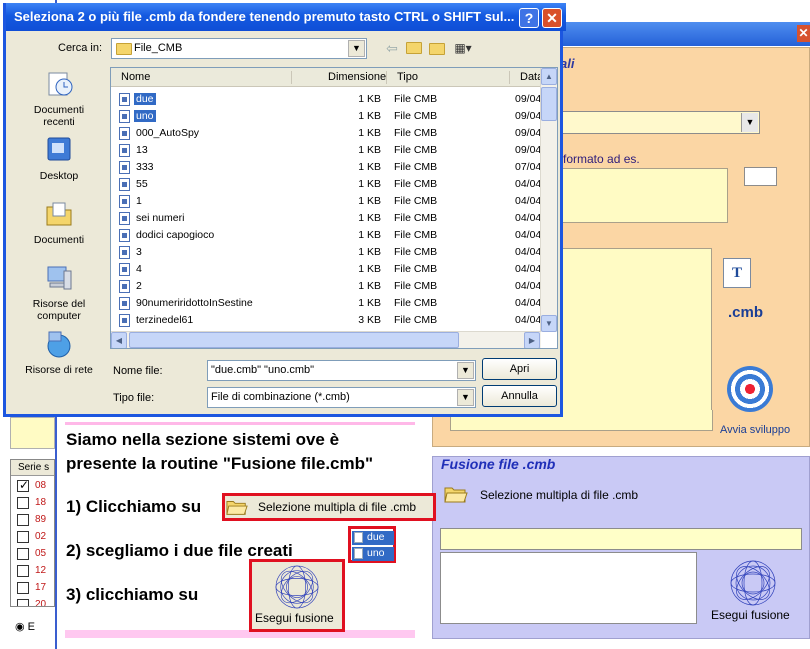 The image size is (810, 649). I want to click on vertical-scrollbar: ▲ ▼, so click(548, 200).